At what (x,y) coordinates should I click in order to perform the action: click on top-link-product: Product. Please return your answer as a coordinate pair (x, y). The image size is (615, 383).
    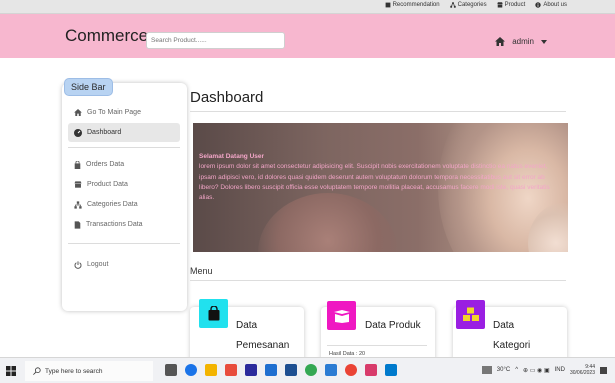
    Looking at the image, I should click on (511, 5).